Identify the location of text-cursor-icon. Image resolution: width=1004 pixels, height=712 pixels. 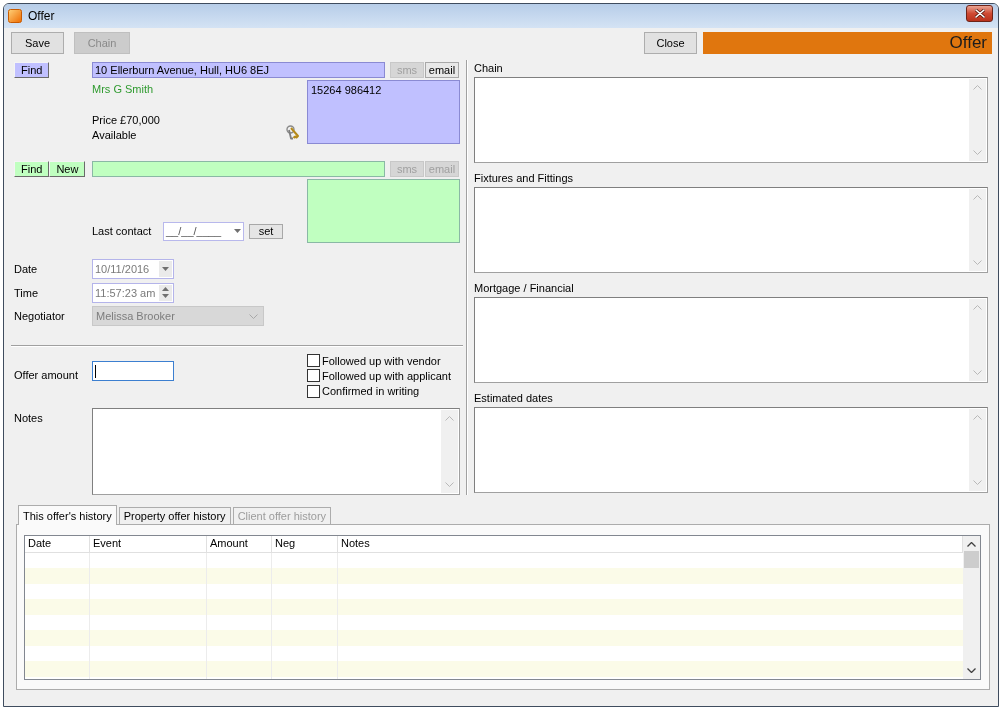
(95, 371).